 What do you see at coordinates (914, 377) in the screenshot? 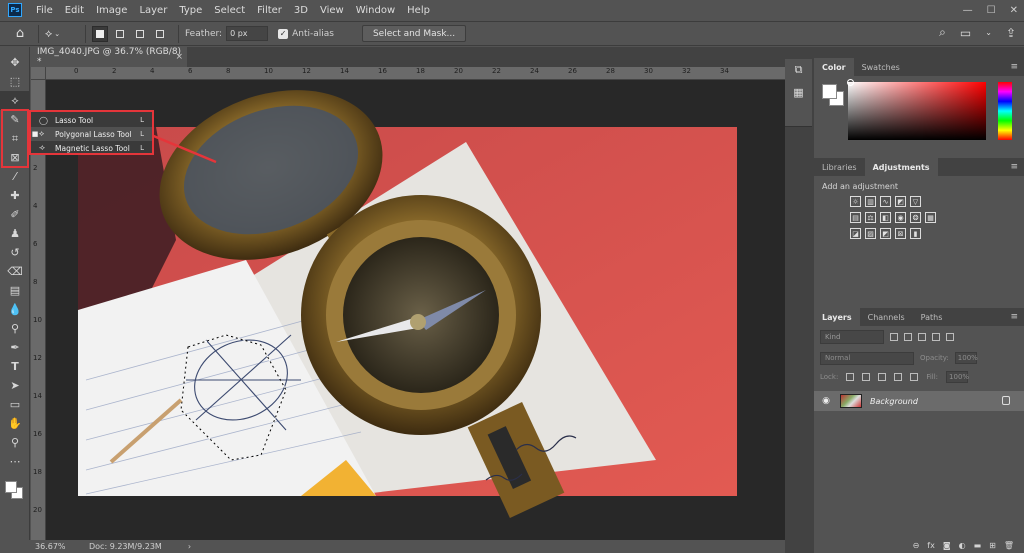
I see `lock-all-icon` at bounding box center [914, 377].